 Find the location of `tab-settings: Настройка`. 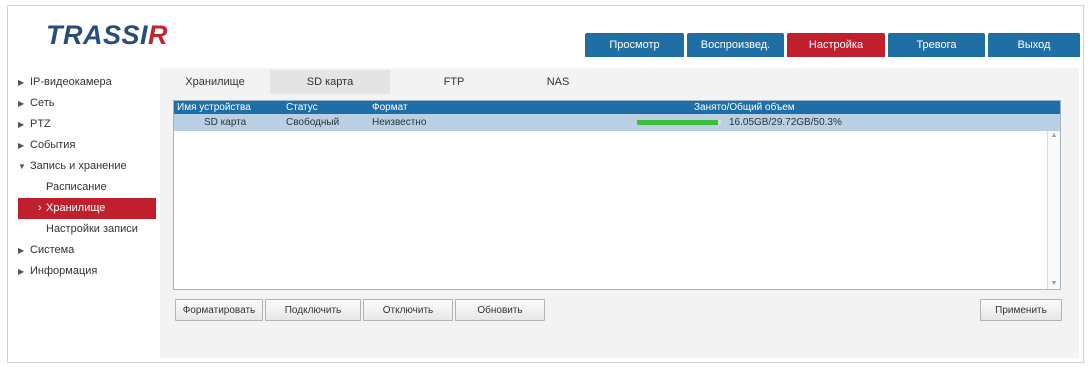

tab-settings: Настройка is located at coordinates (836, 45).